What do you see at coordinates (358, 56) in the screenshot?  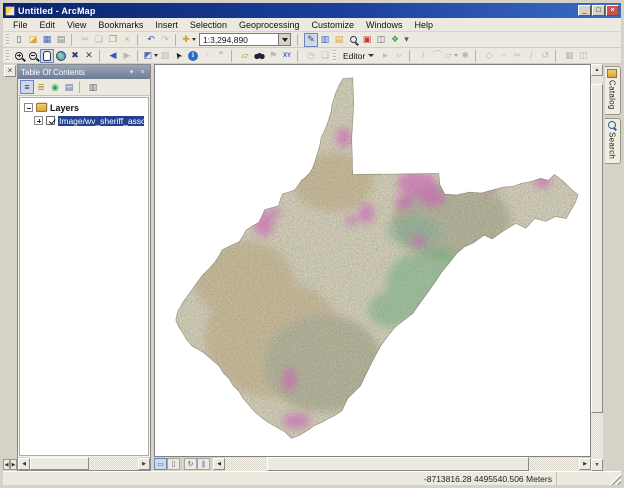 I see `editor-menu-button: Editor` at bounding box center [358, 56].